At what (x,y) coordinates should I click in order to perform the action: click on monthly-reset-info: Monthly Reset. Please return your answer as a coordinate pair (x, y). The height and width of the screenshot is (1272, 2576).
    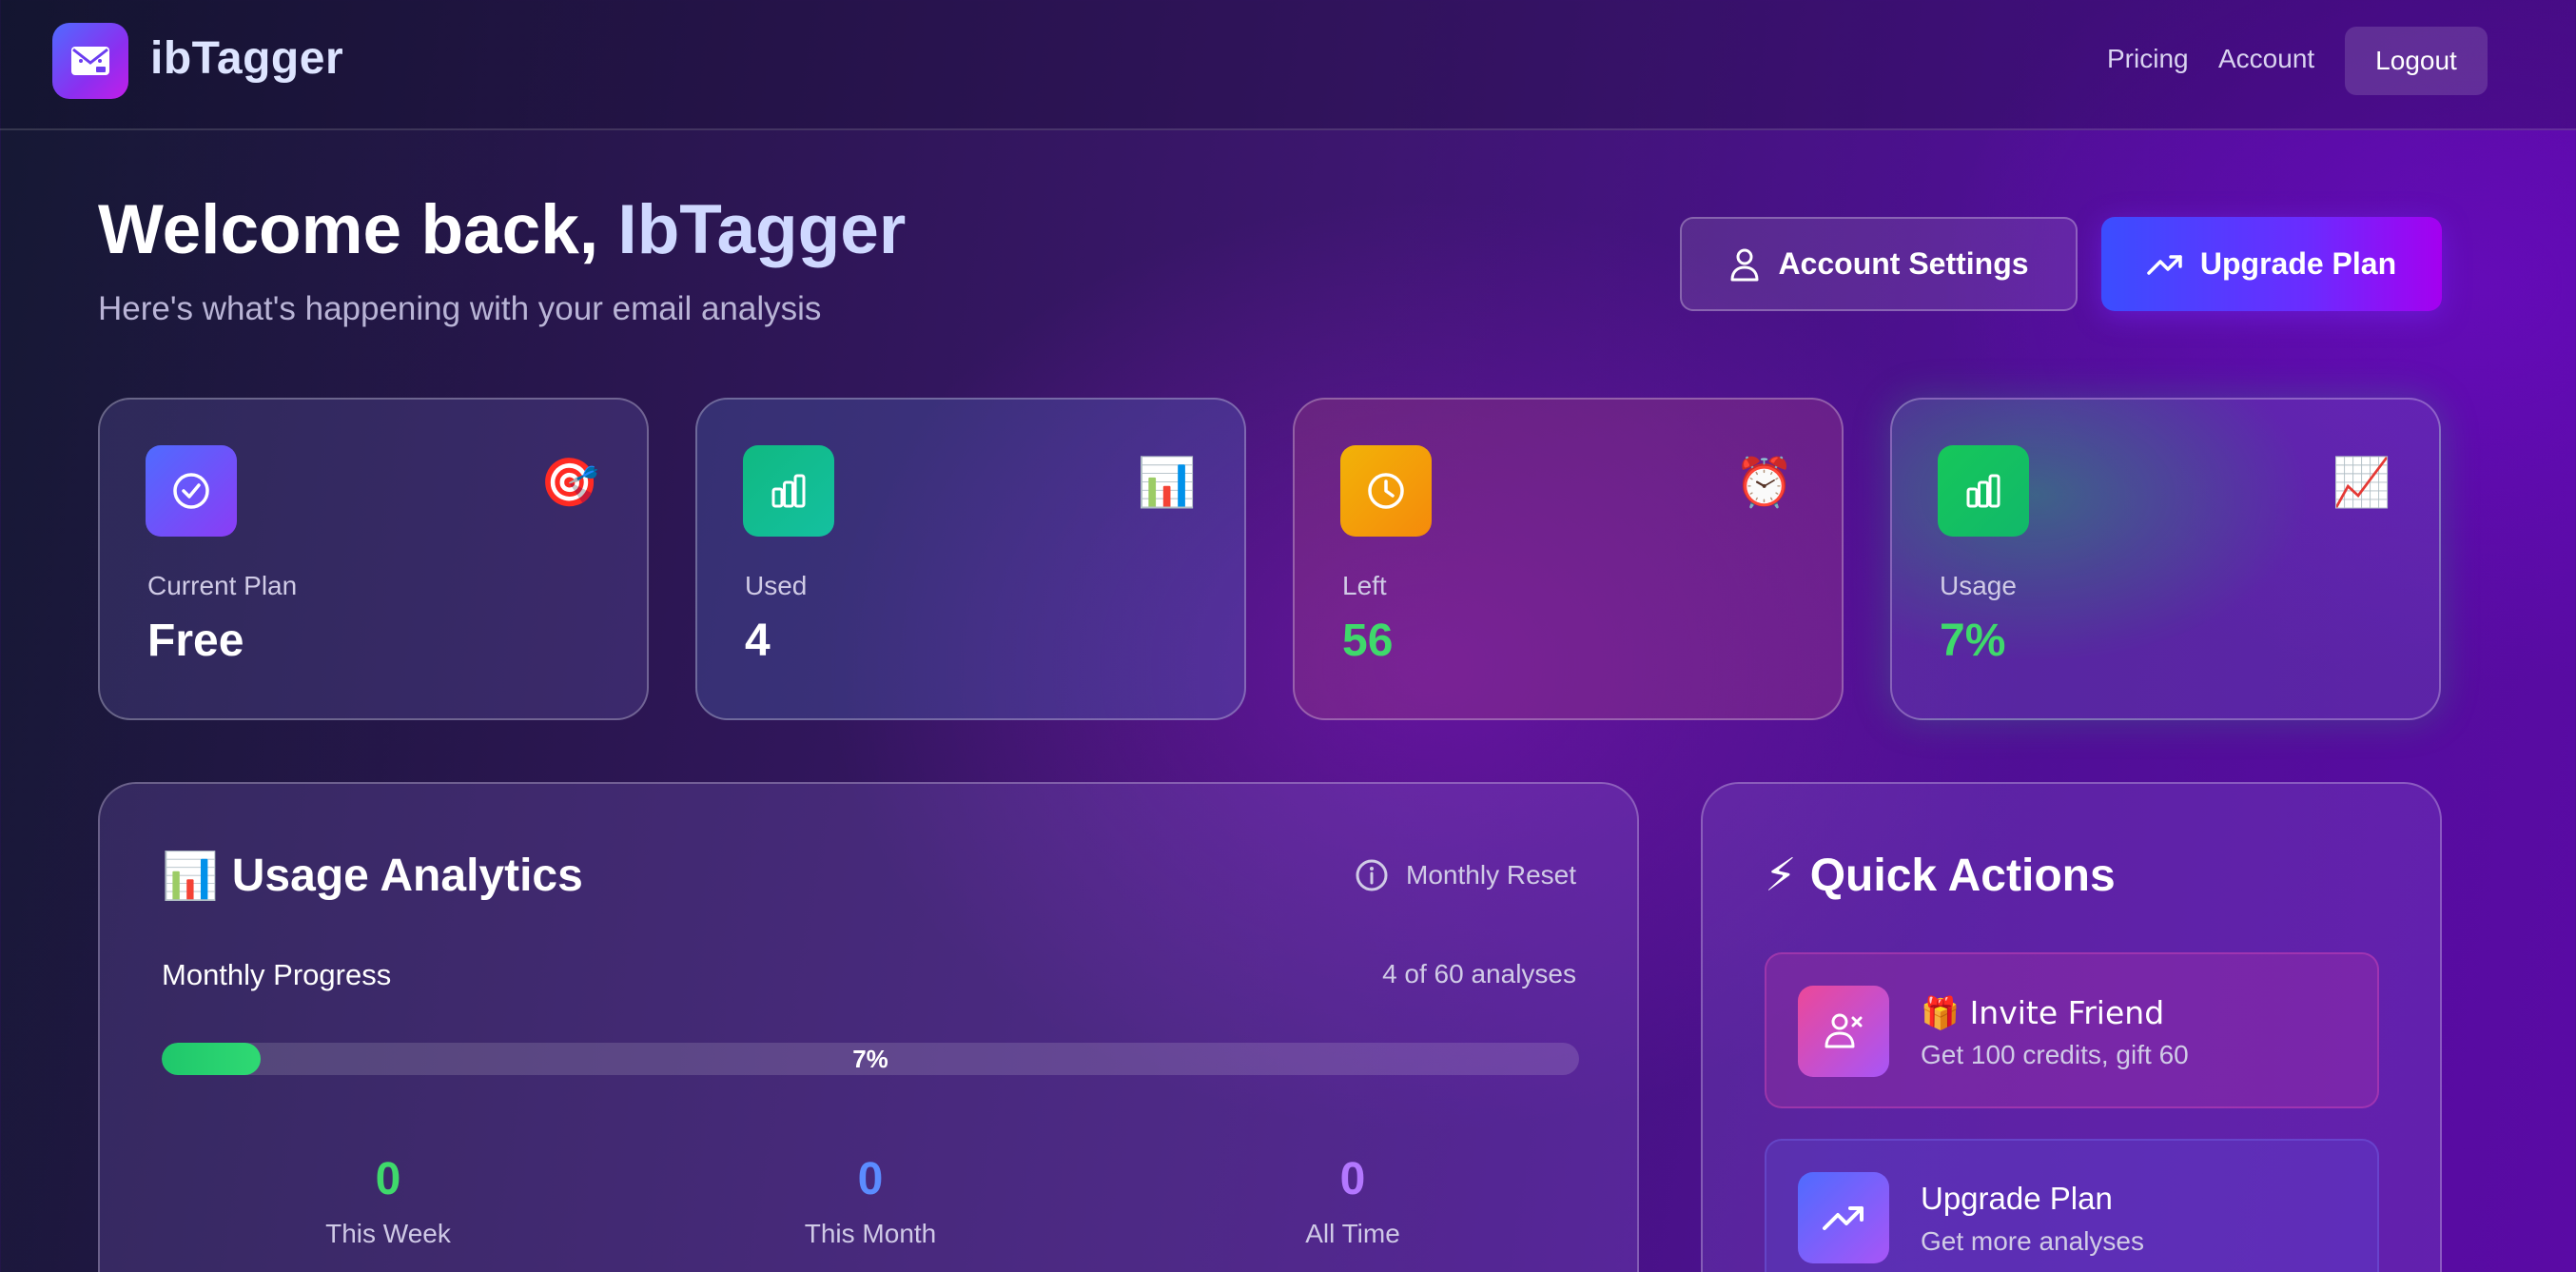
    Looking at the image, I should click on (1465, 875).